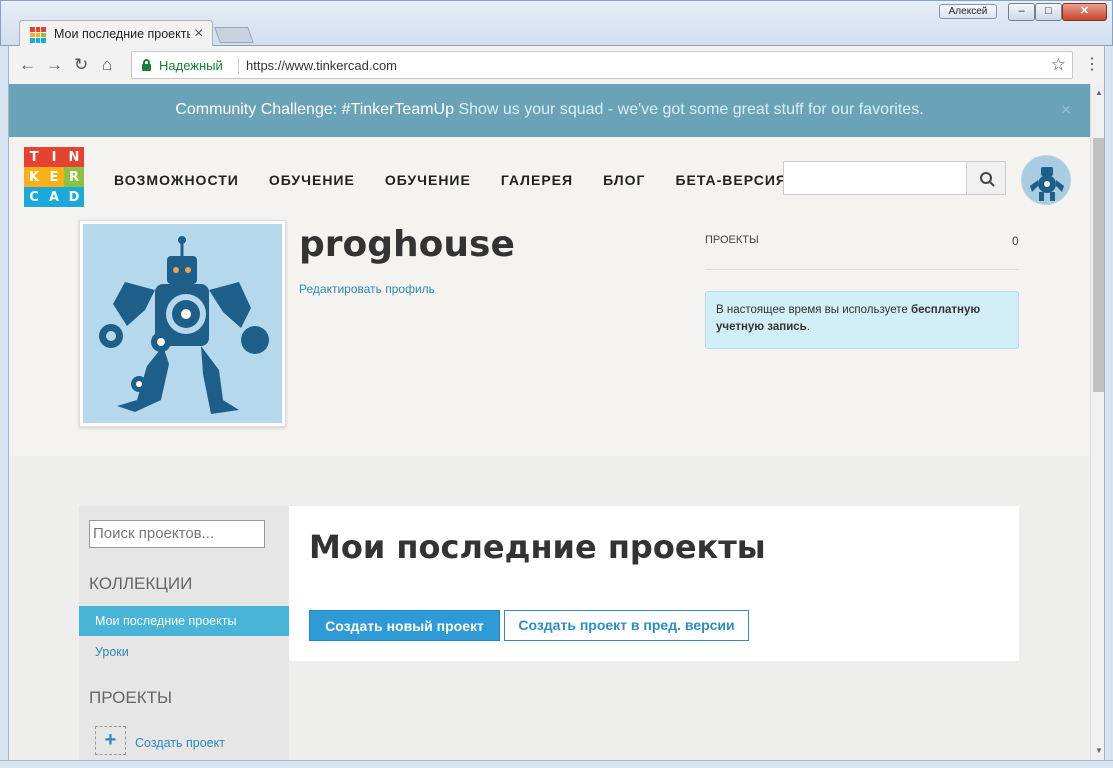  I want to click on projects-stat-label: ПРОЕКТЫ, so click(732, 240).